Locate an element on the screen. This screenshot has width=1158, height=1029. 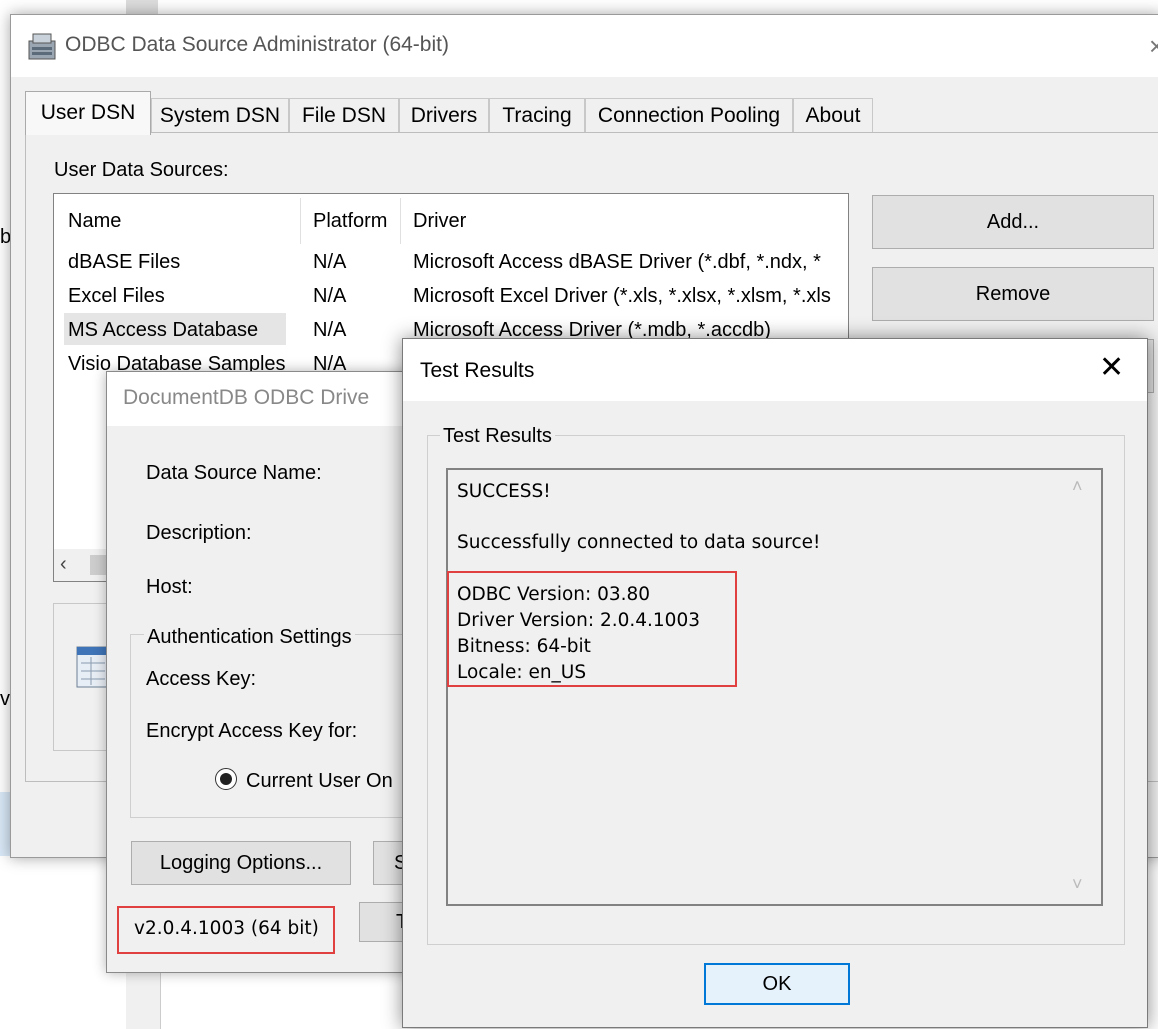
authentication-settings-label: Authentication Settings is located at coordinates (249, 637).